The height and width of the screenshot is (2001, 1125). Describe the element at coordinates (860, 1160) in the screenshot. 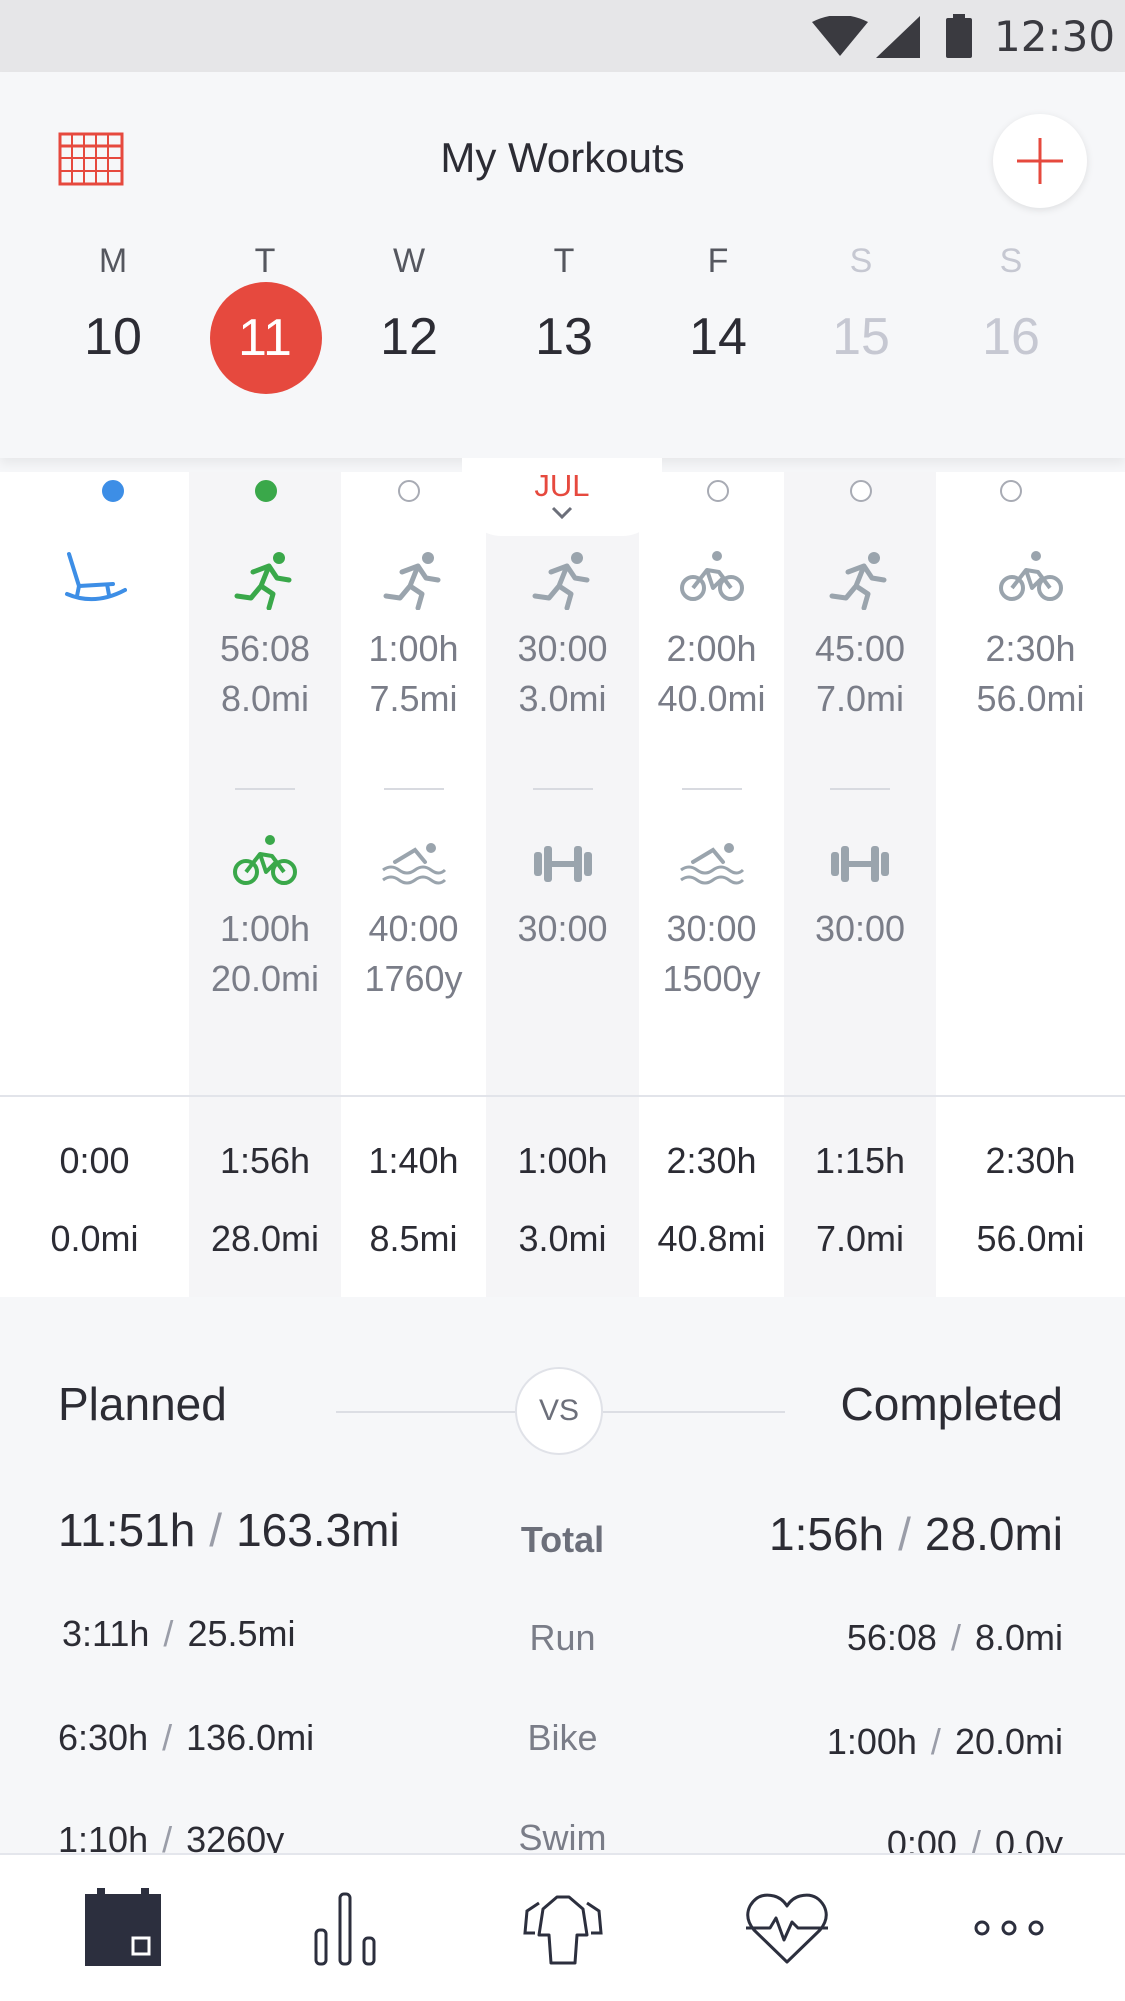

I see `day-total-time: 1:15h` at that location.